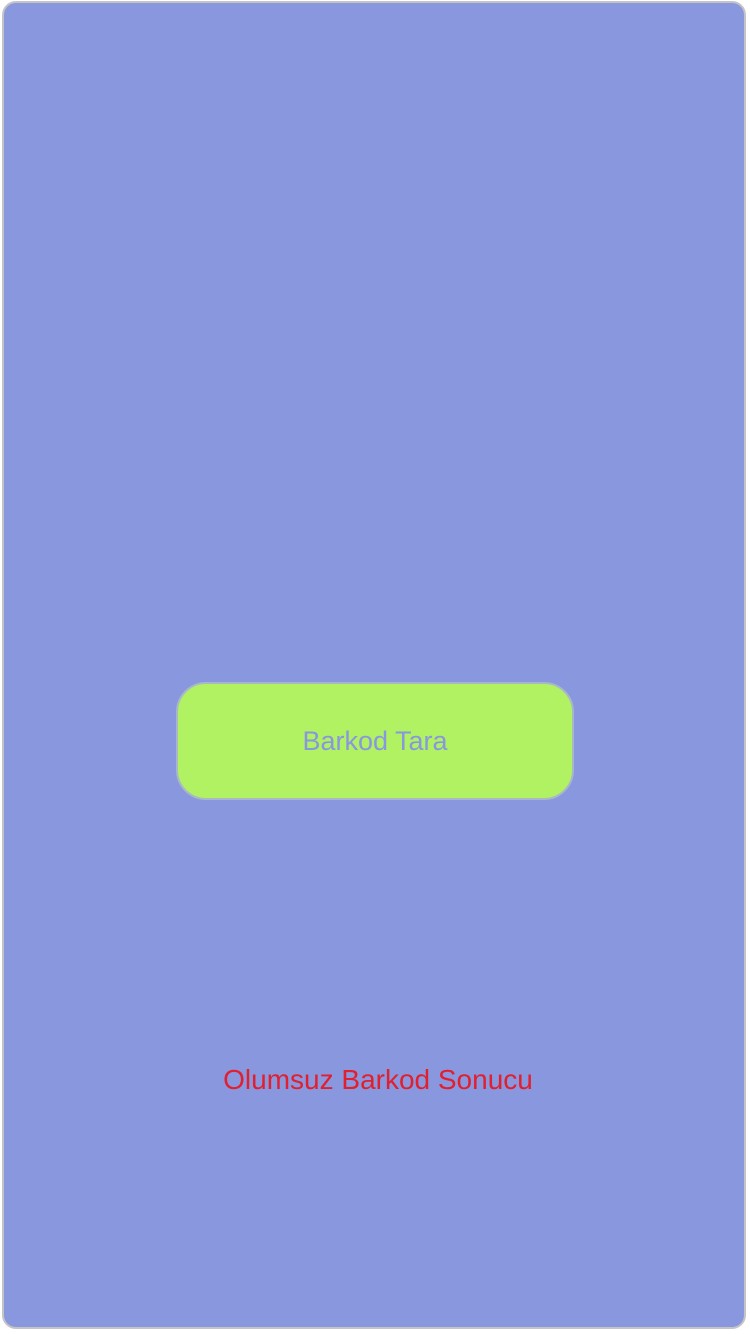 This screenshot has height=1334, width=750. I want to click on barcode-result-text: Olumsuz Barkod Sonucu, so click(378, 1079).